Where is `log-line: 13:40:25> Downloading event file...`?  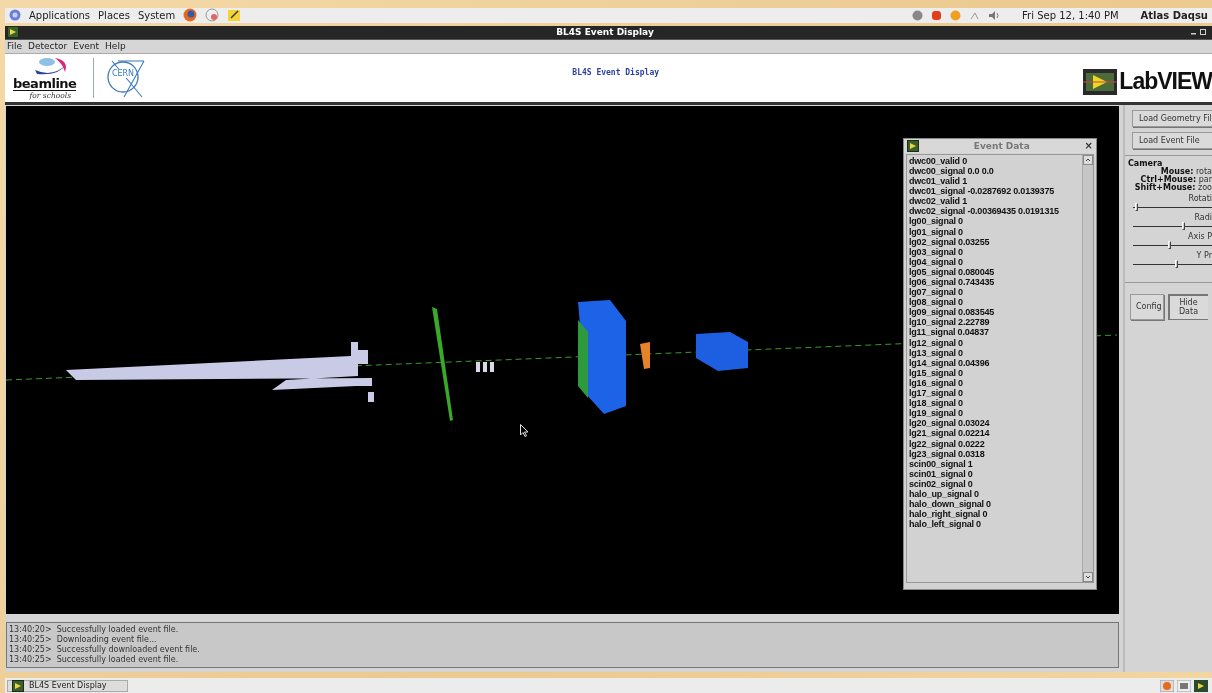
log-line: 13:40:25> Downloading event file... is located at coordinates (83, 639).